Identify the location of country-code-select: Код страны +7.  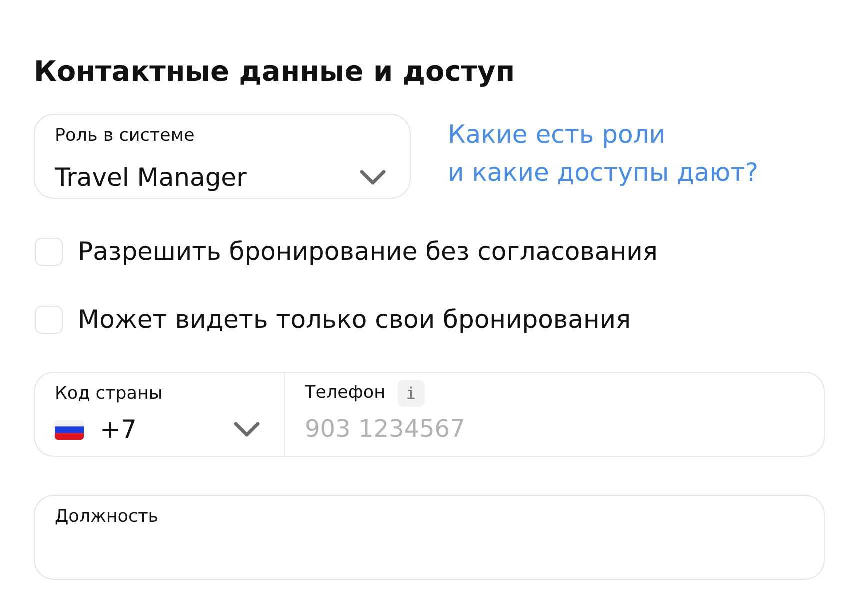
(160, 414).